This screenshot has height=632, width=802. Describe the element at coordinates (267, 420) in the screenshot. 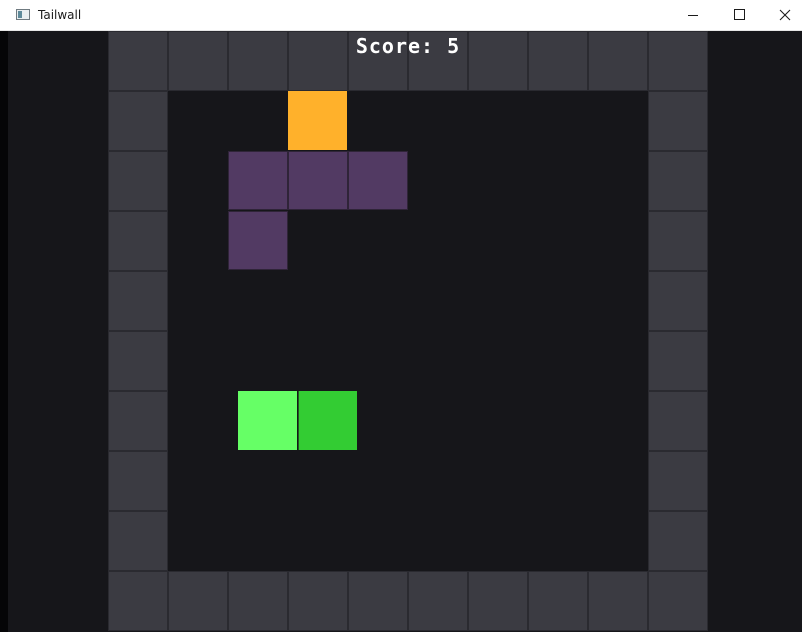

I see `snake-head` at that location.